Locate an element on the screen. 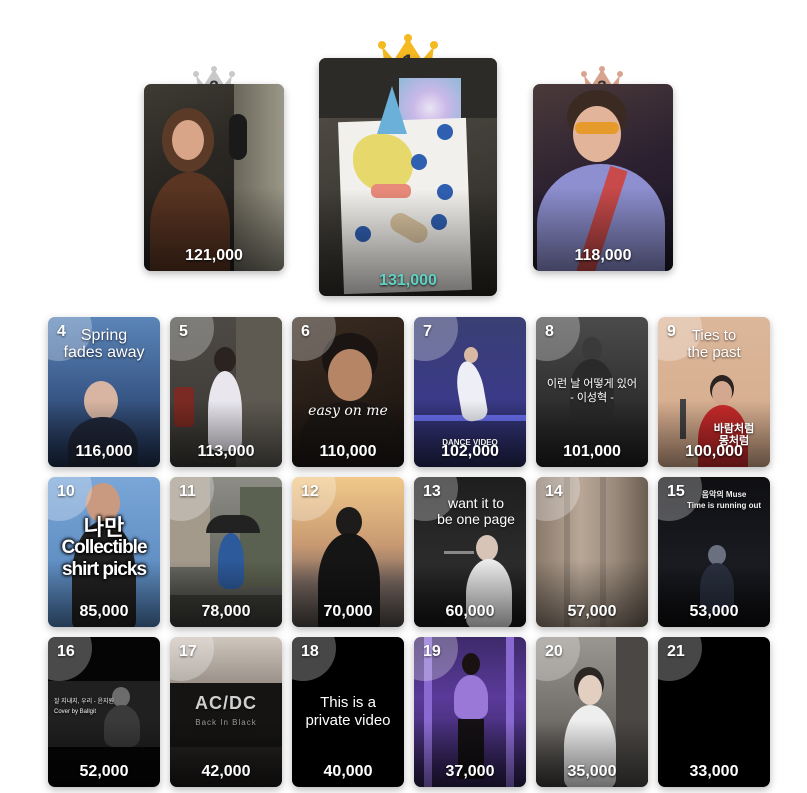 The image size is (807, 793). rank-number: 11 is located at coordinates (187, 491).